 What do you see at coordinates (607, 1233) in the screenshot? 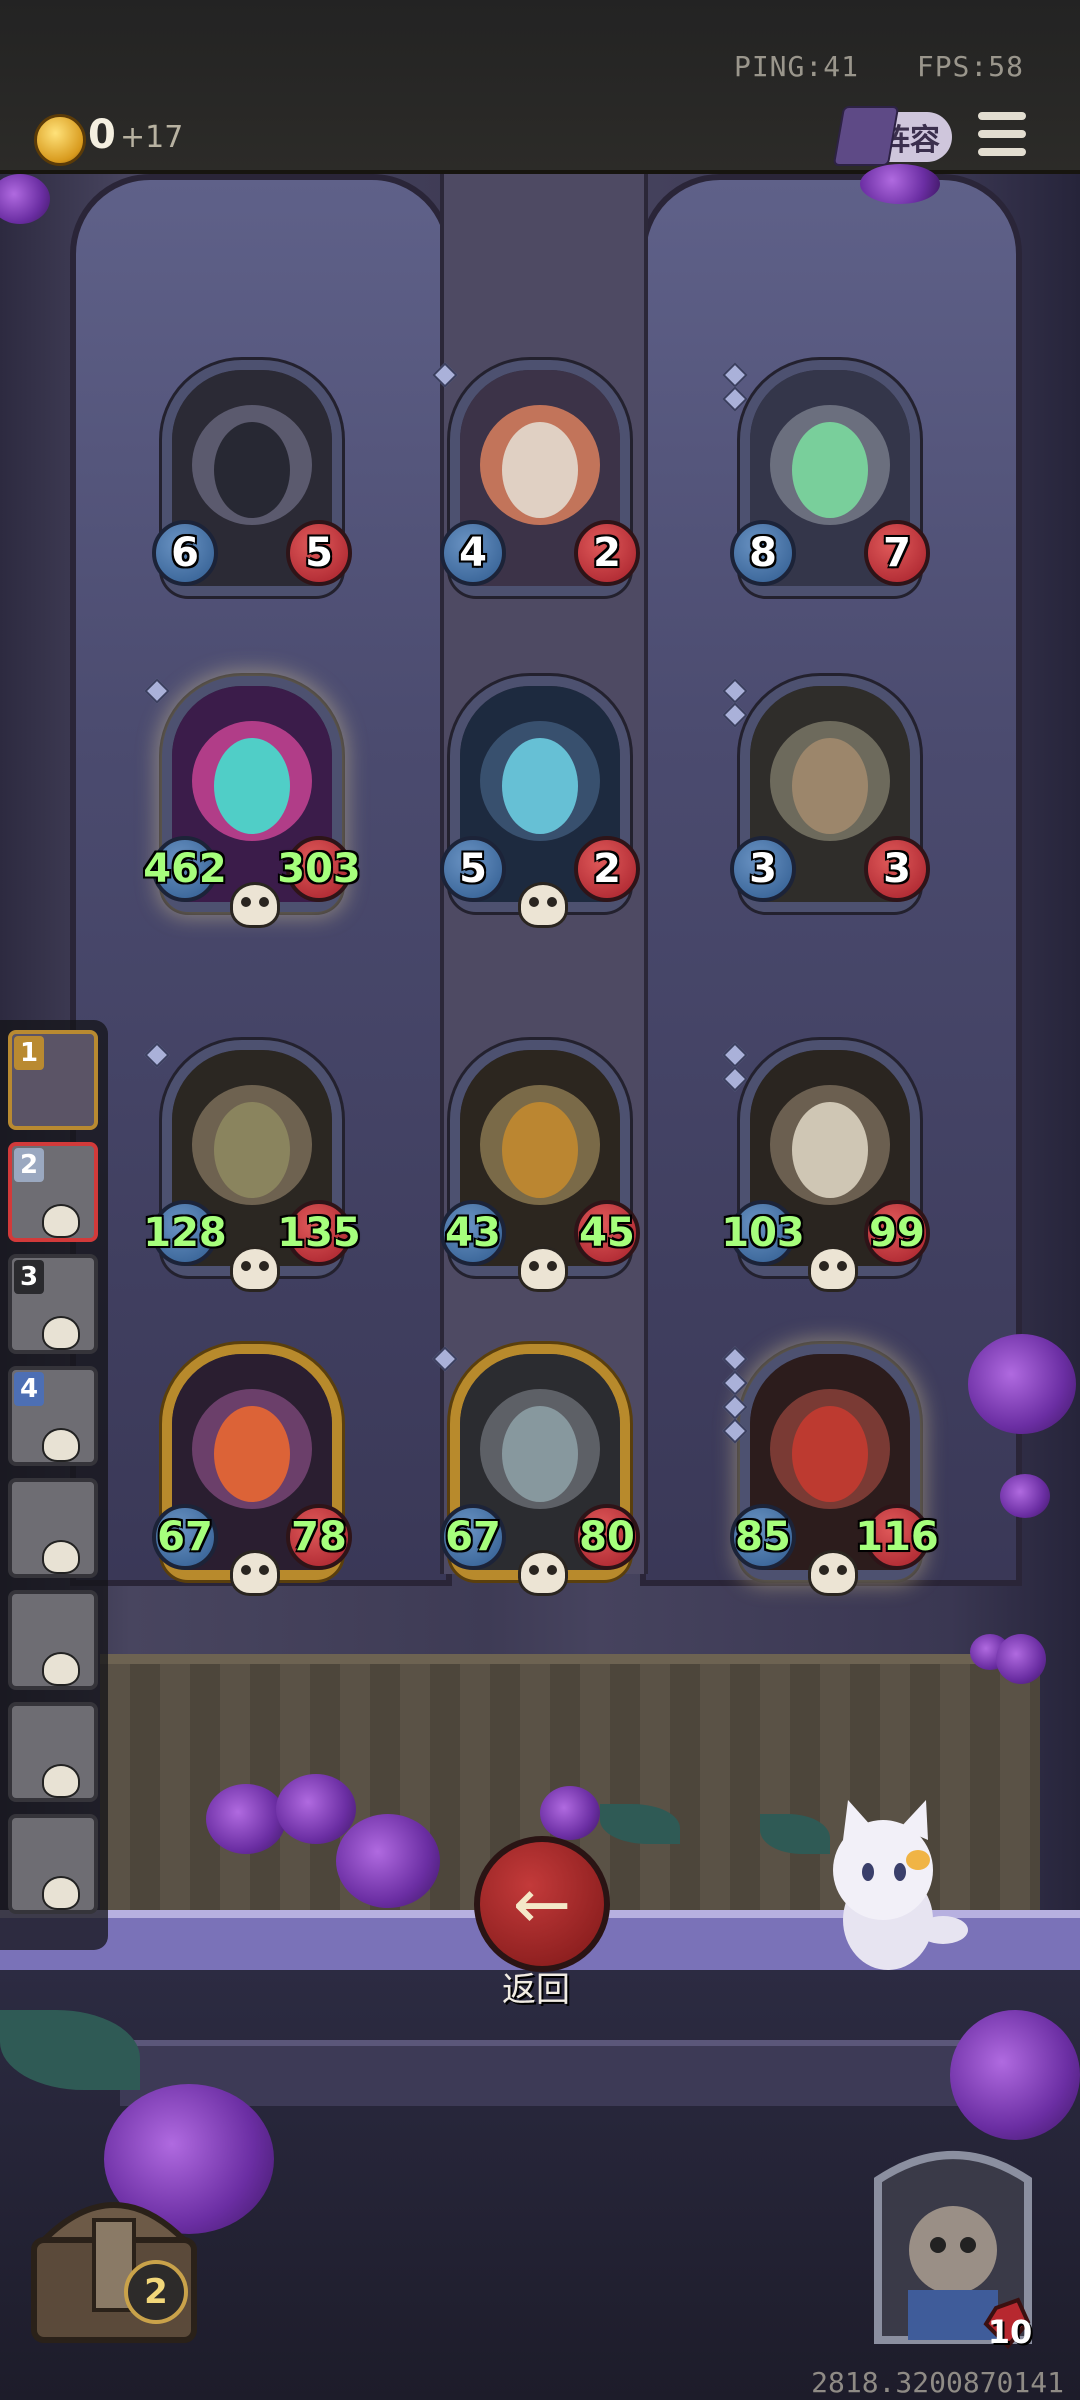
I see `health-stat: 45` at bounding box center [607, 1233].